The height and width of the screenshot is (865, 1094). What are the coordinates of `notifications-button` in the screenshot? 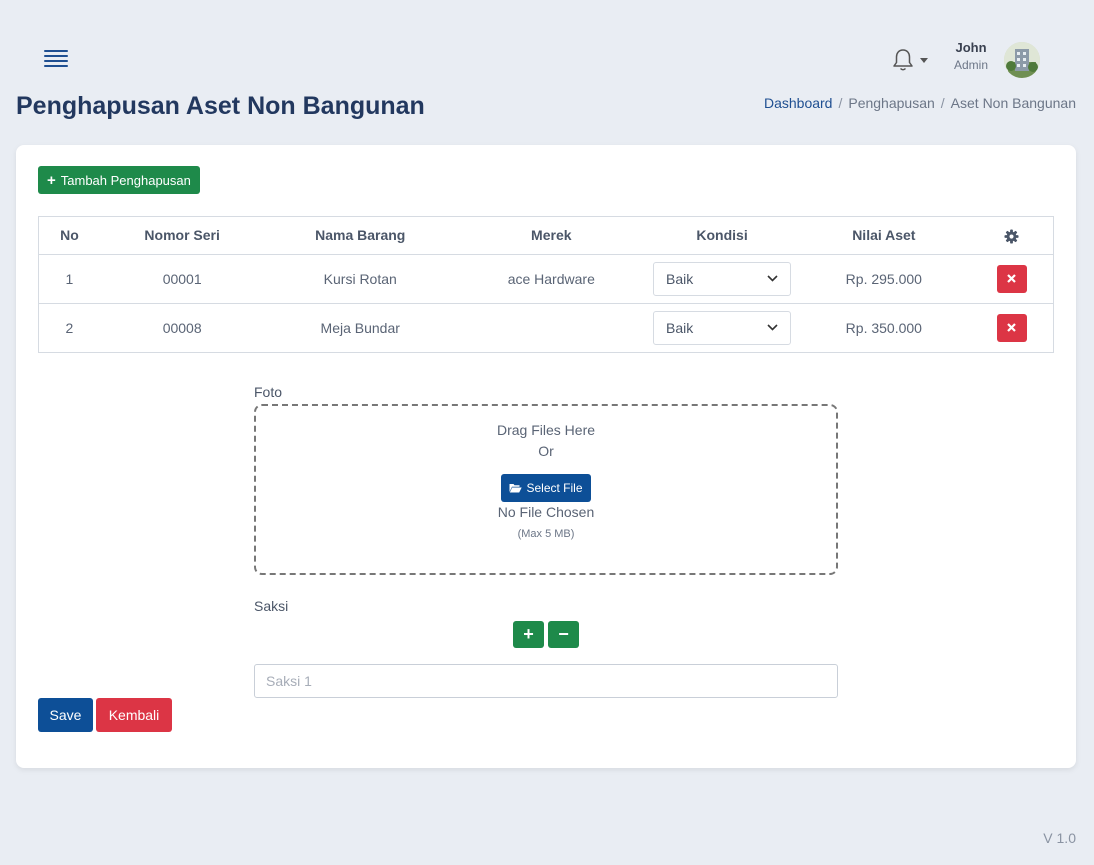 It's located at (912, 60).